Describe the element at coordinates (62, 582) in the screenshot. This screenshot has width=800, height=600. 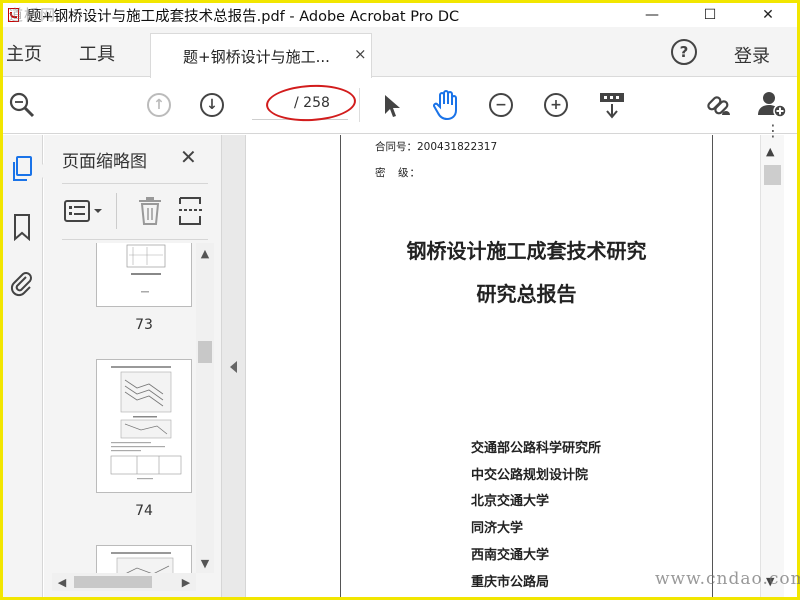
I see `scroll-left-icon: ◀` at that location.